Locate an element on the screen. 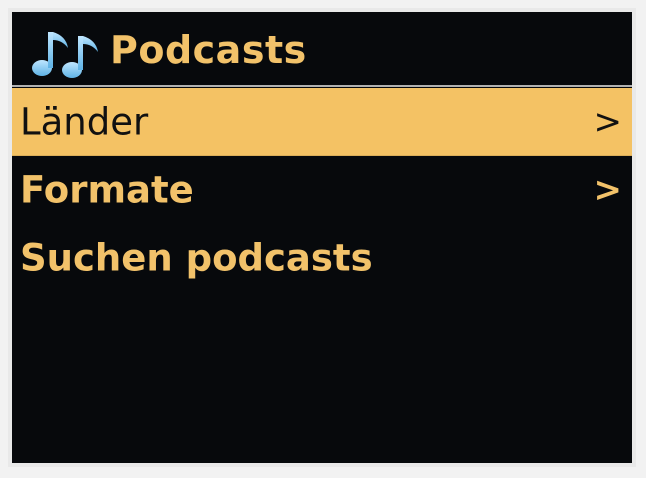 The height and width of the screenshot is (478, 646). menu-item-label: Länder is located at coordinates (84, 122).